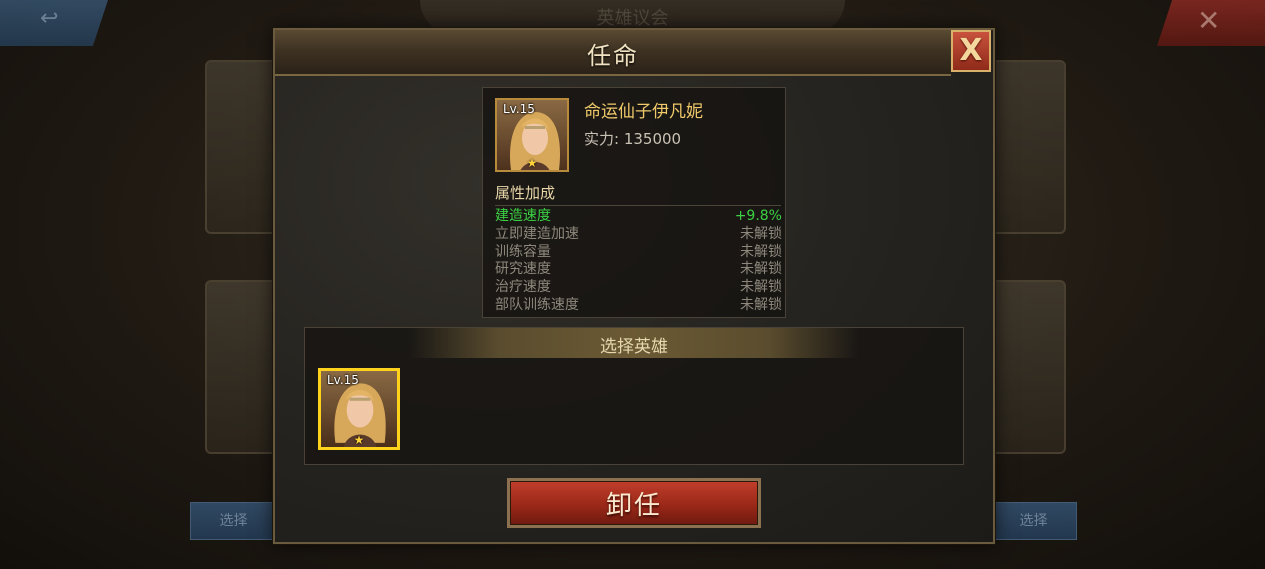 Image resolution: width=1265 pixels, height=569 pixels. What do you see at coordinates (359, 409) in the screenshot?
I see `hero-slot-selected: Lv.15 ★` at bounding box center [359, 409].